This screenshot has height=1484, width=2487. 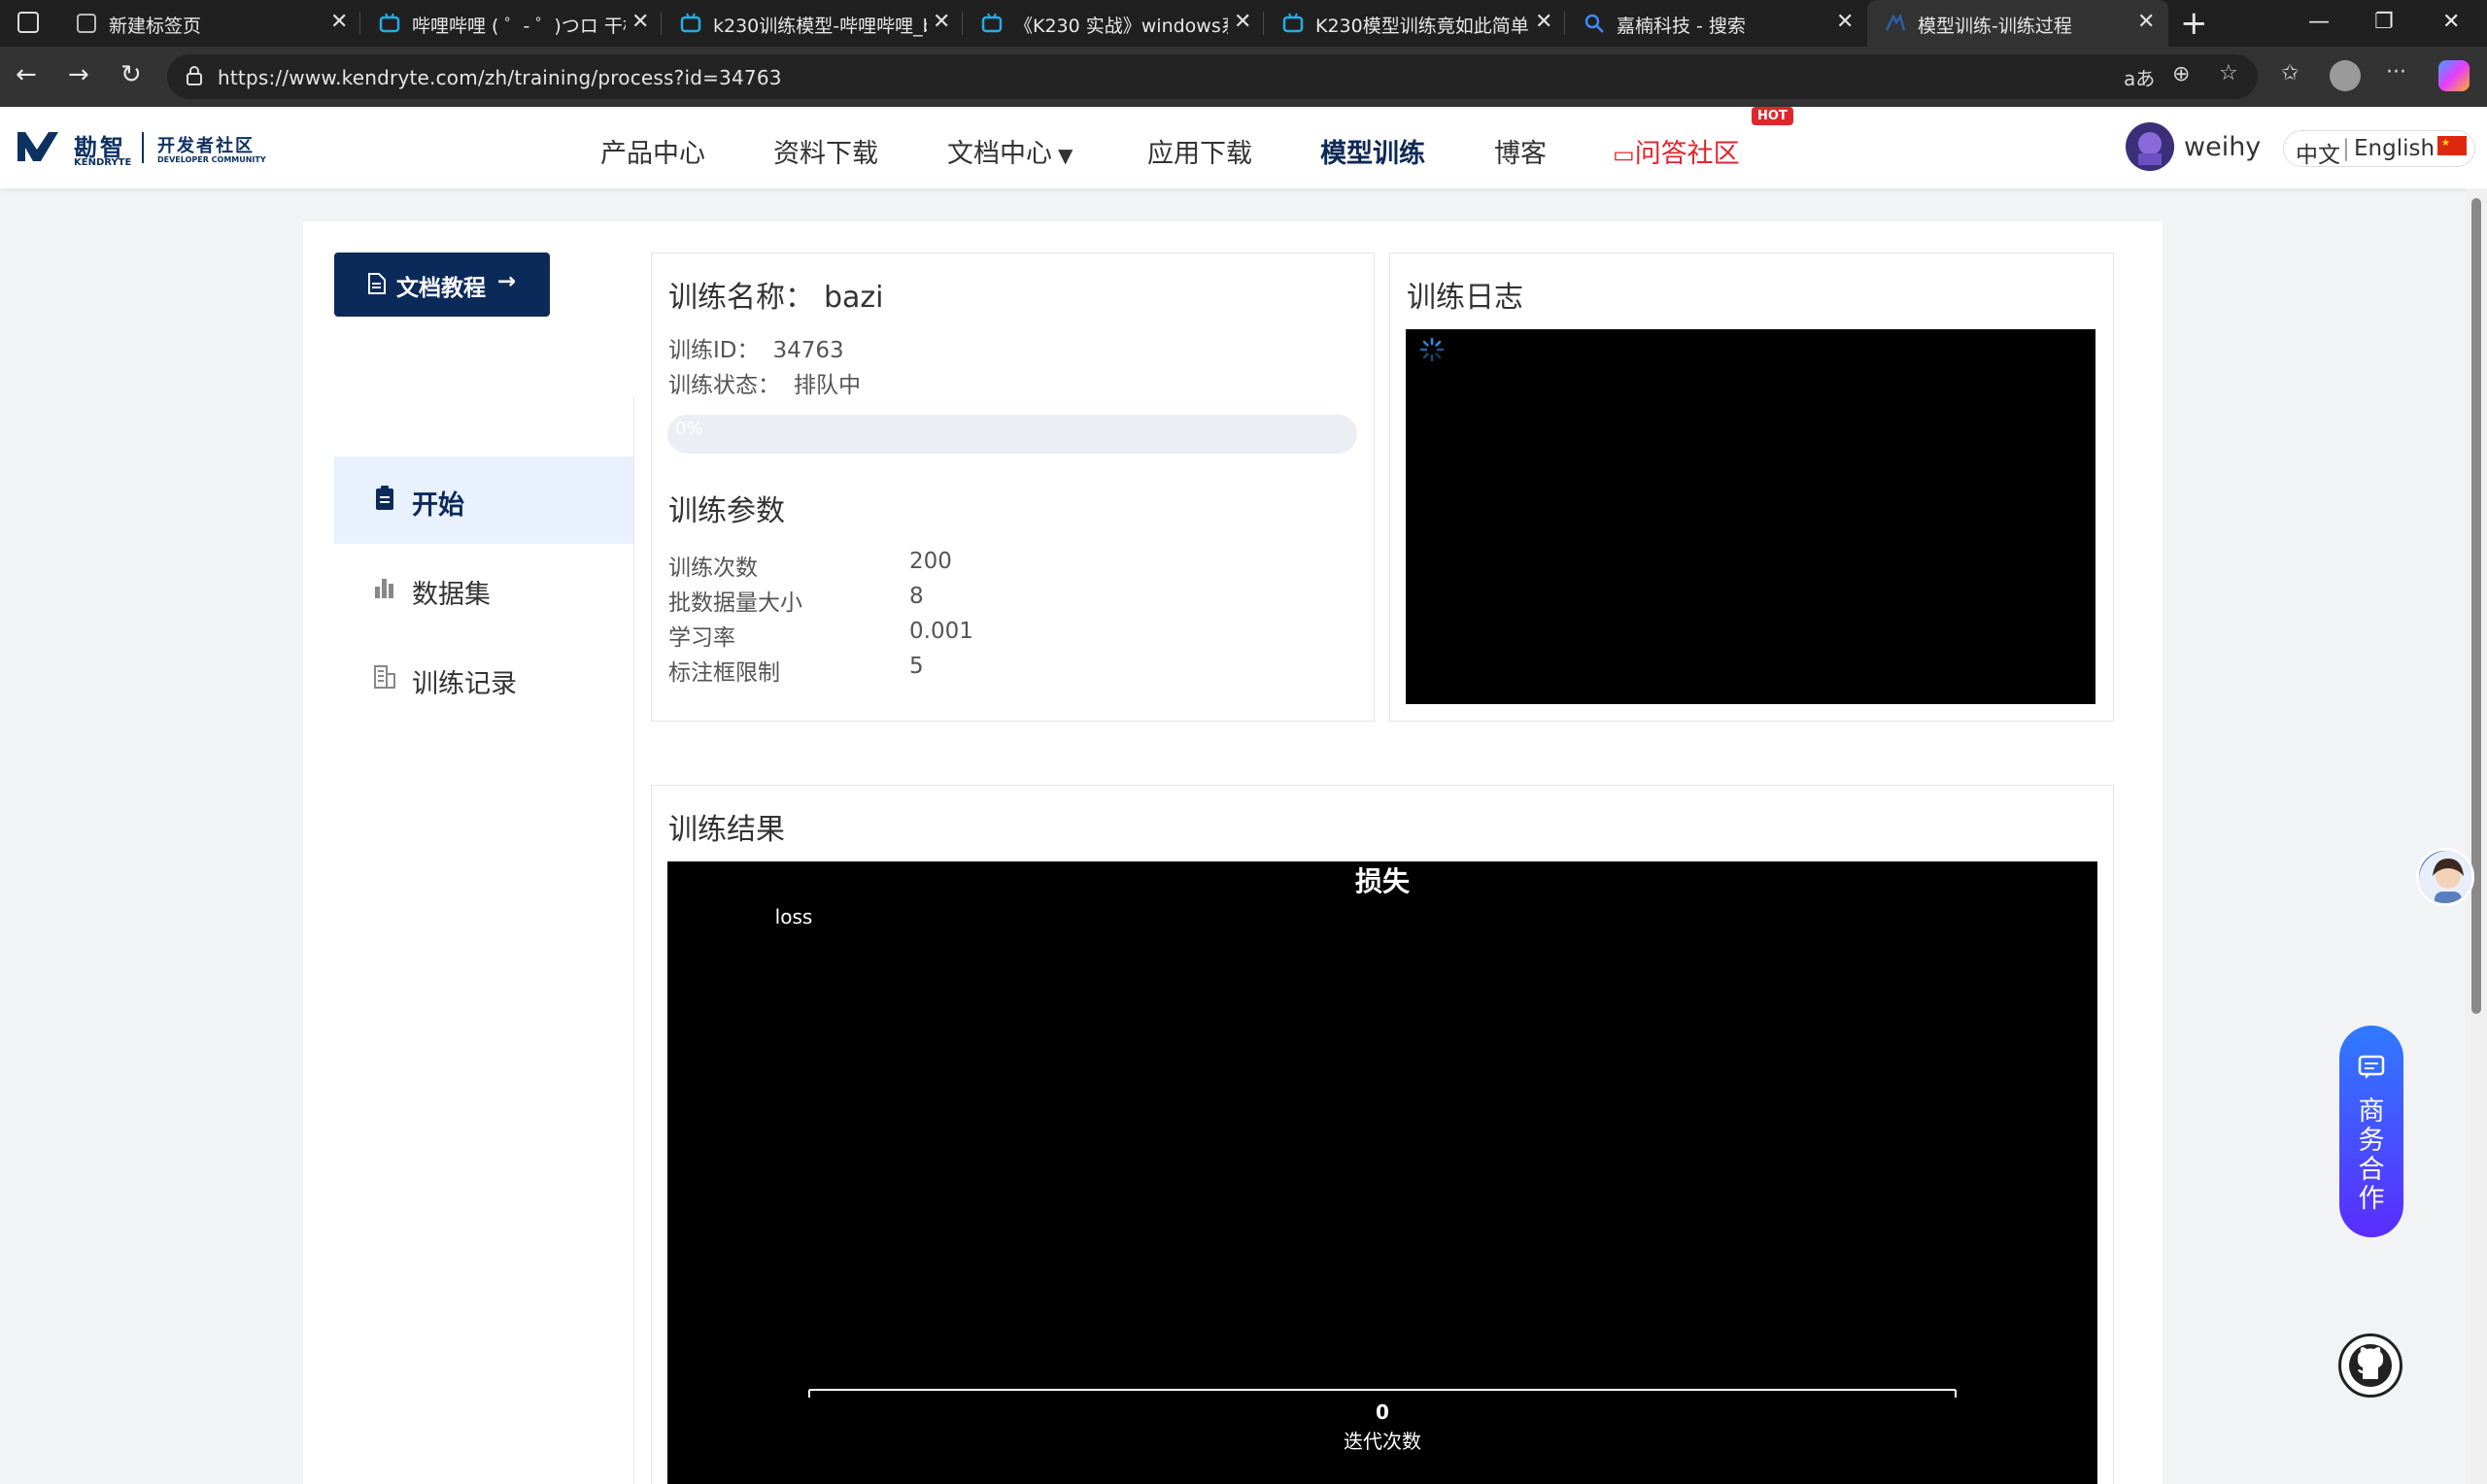 I want to click on more-icon: ···, so click(x=2396, y=72).